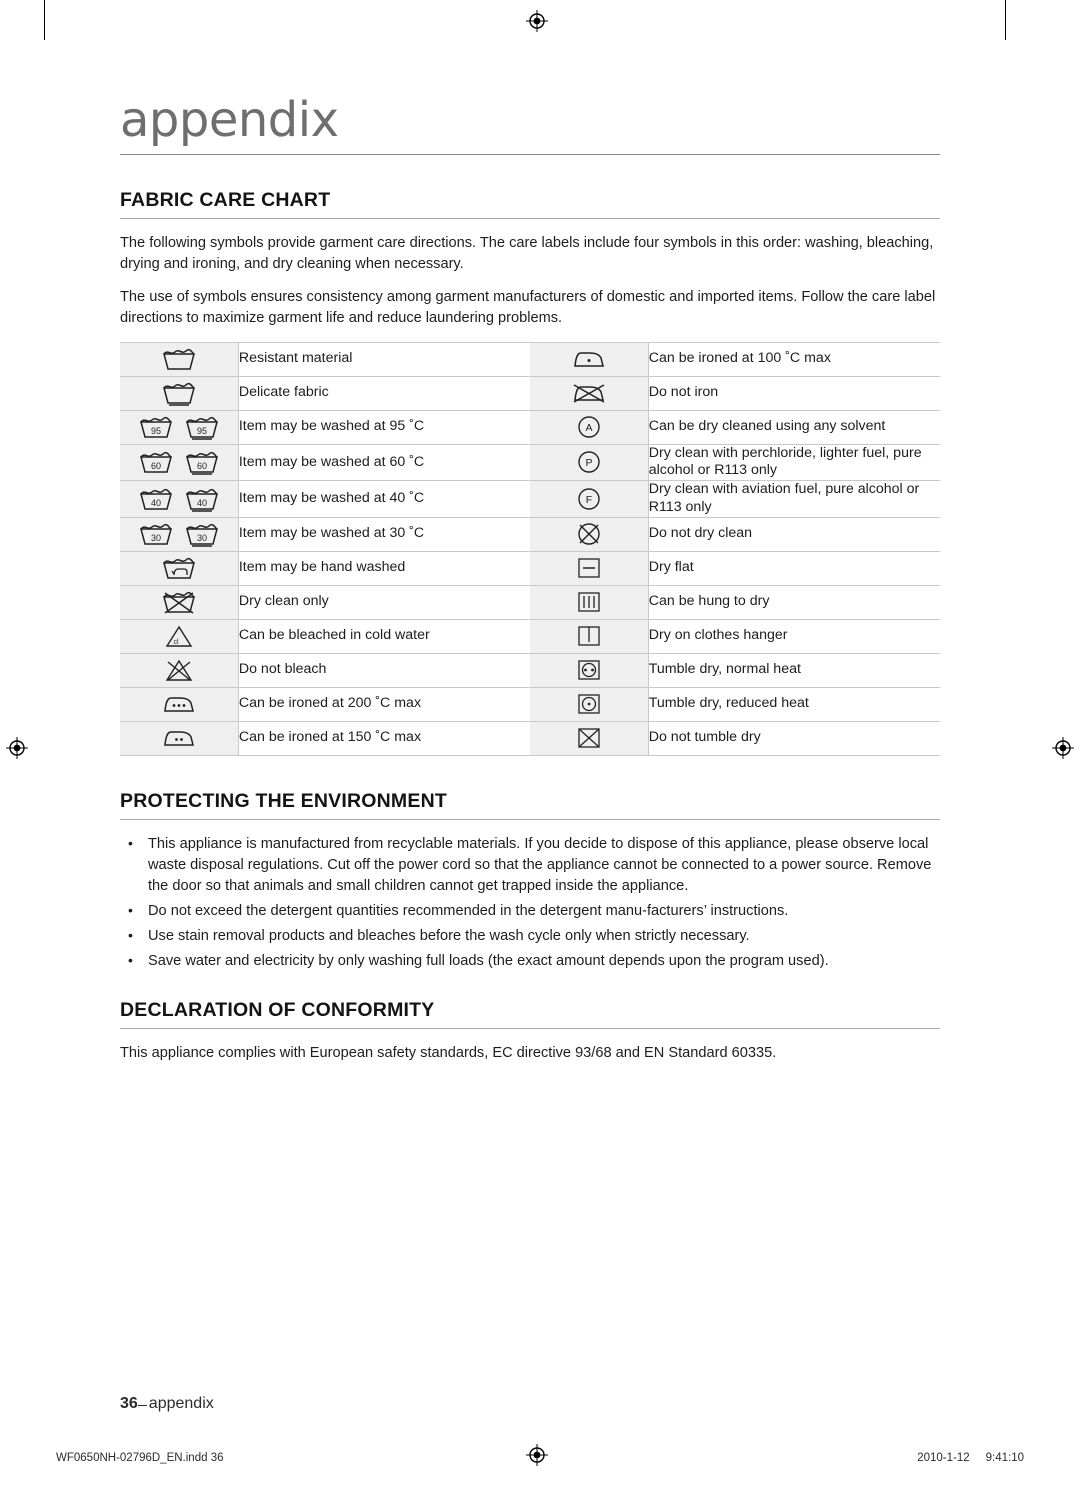 The image size is (1080, 1495). I want to click on hand-wash-icon, so click(179, 568).